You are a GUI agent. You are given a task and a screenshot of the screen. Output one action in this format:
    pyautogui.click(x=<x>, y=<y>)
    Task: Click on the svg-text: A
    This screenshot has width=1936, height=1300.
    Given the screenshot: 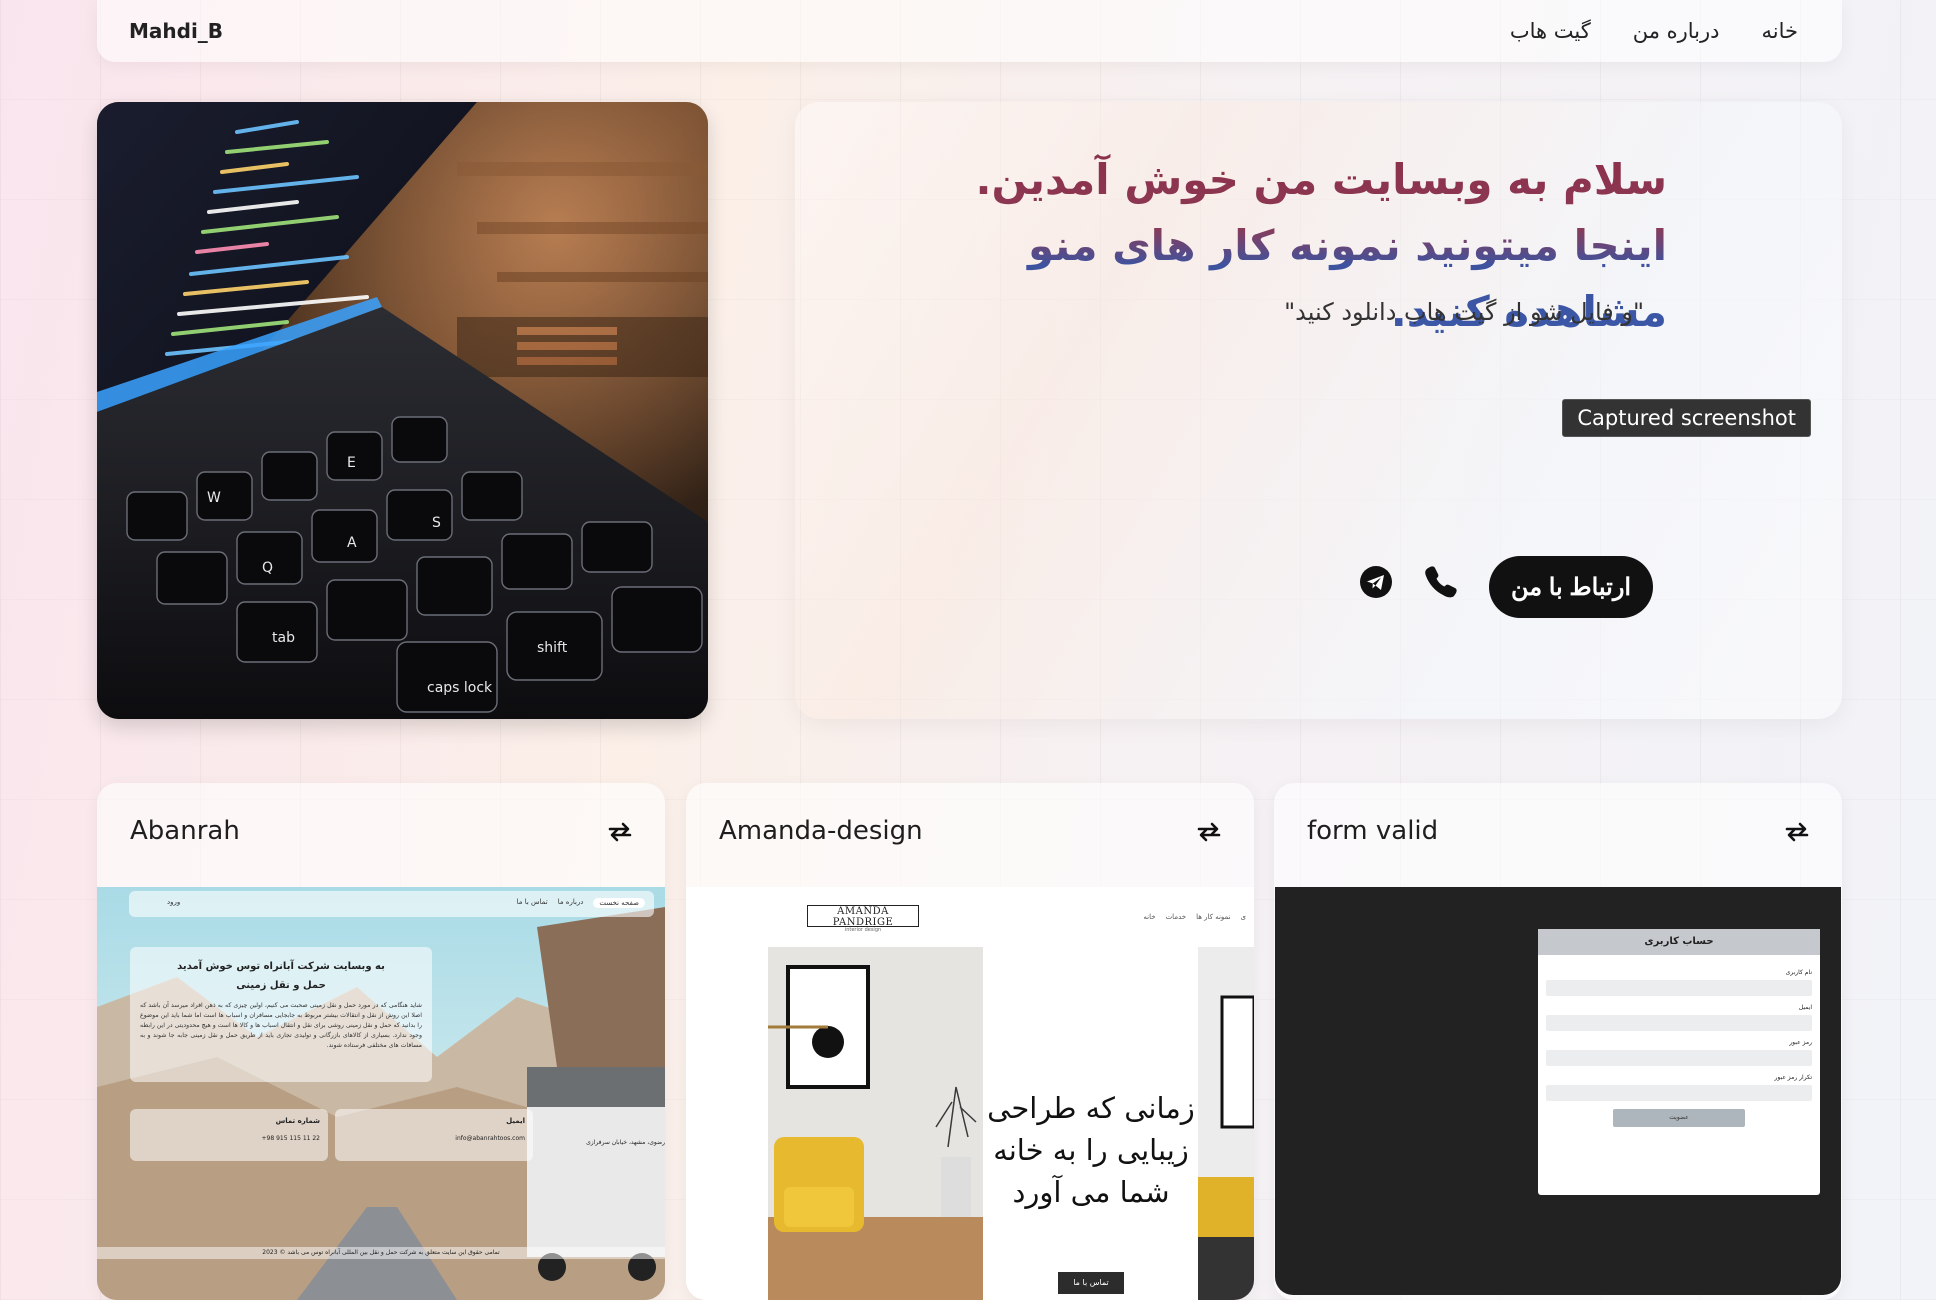 What is the action you would take?
    pyautogui.click(x=352, y=543)
    